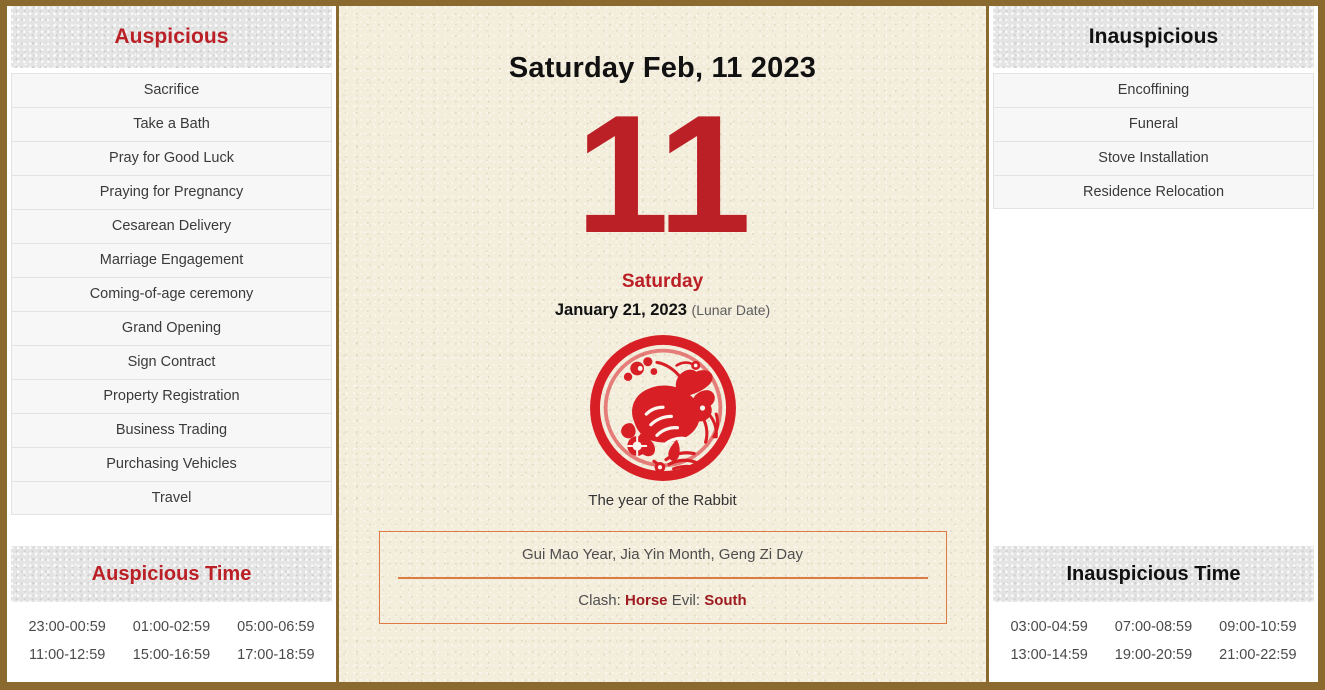 This screenshot has height=690, width=1325. I want to click on rabbit-papercut-icon, so click(663, 408).